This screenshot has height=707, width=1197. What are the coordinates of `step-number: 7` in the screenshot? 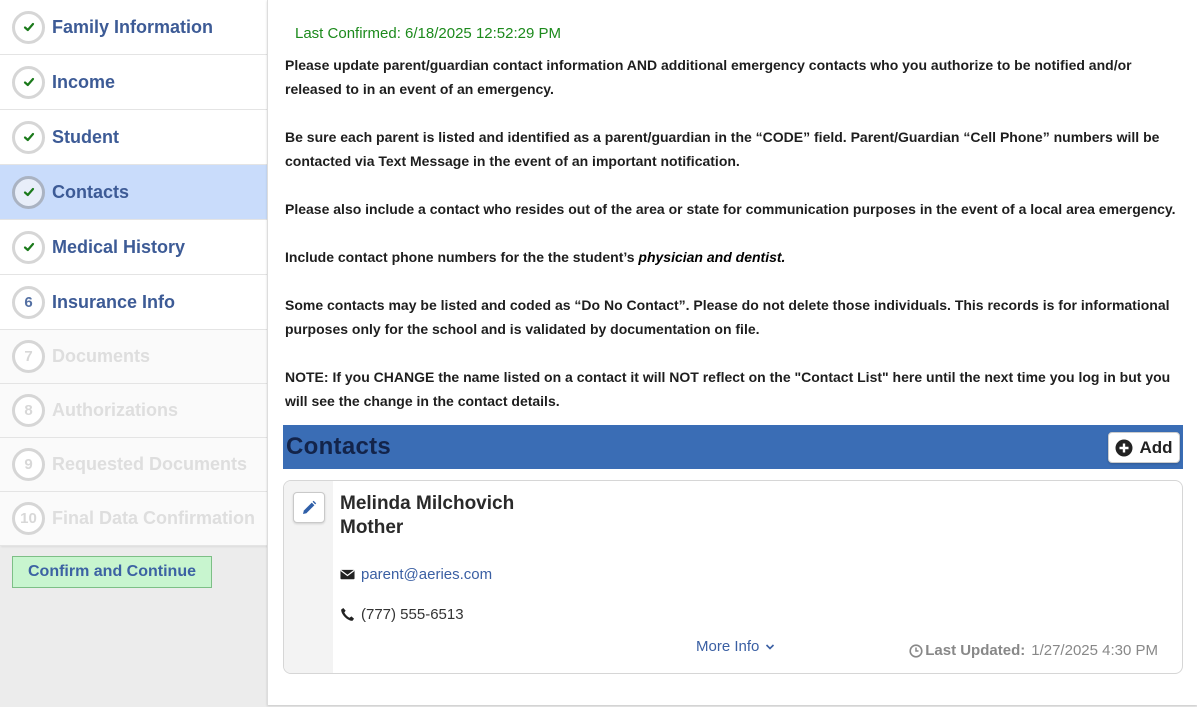 It's located at (28, 356).